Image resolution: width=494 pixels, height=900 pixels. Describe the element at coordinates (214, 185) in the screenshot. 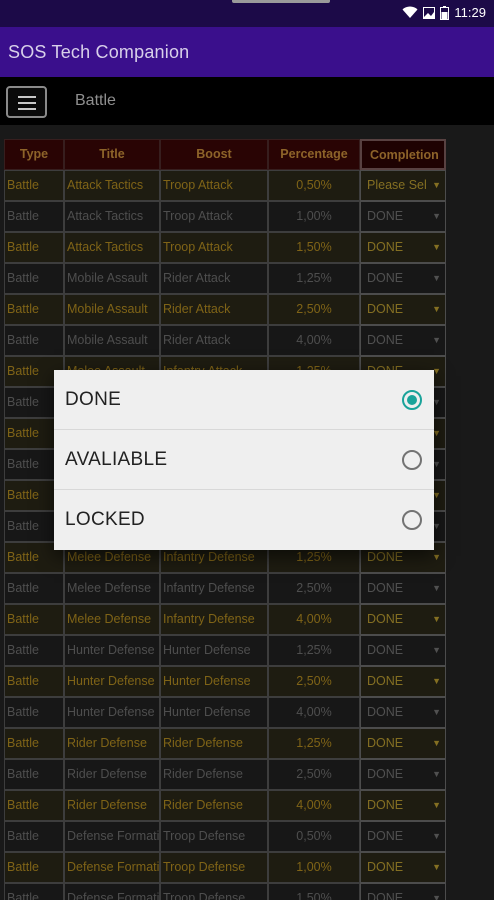

I see `cell-boost: Troop Attack` at that location.